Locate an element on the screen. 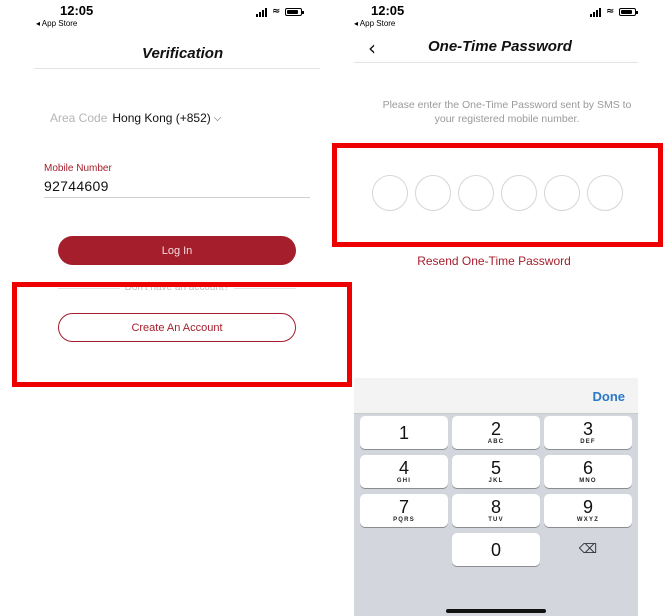  area-code-label: Area Code is located at coordinates (79, 118).